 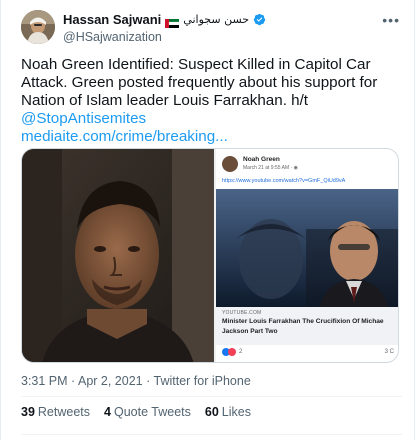 I want to click on tweet-date: Apr 2, 2021, so click(x=110, y=381).